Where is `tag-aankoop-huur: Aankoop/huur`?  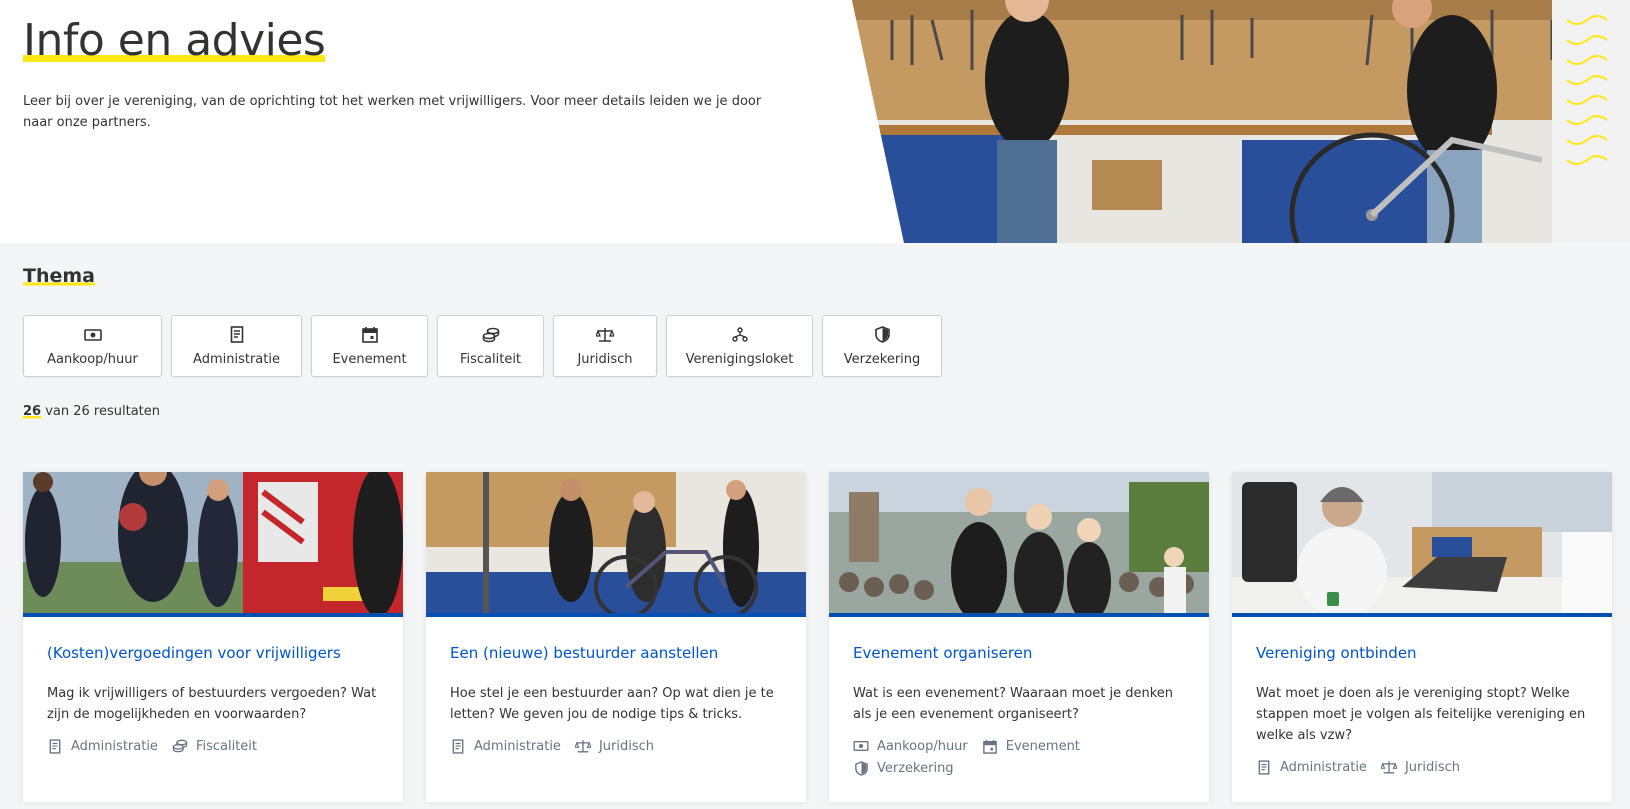
tag-aankoop-huur: Aankoop/huur is located at coordinates (910, 746).